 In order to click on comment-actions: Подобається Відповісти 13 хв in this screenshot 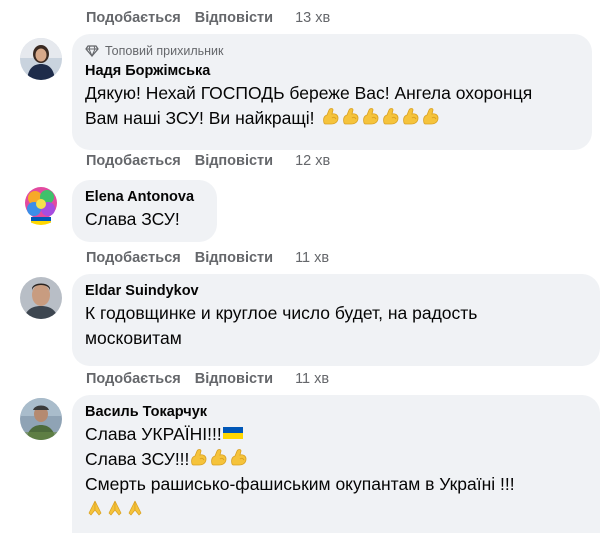, I will do `click(208, 18)`.